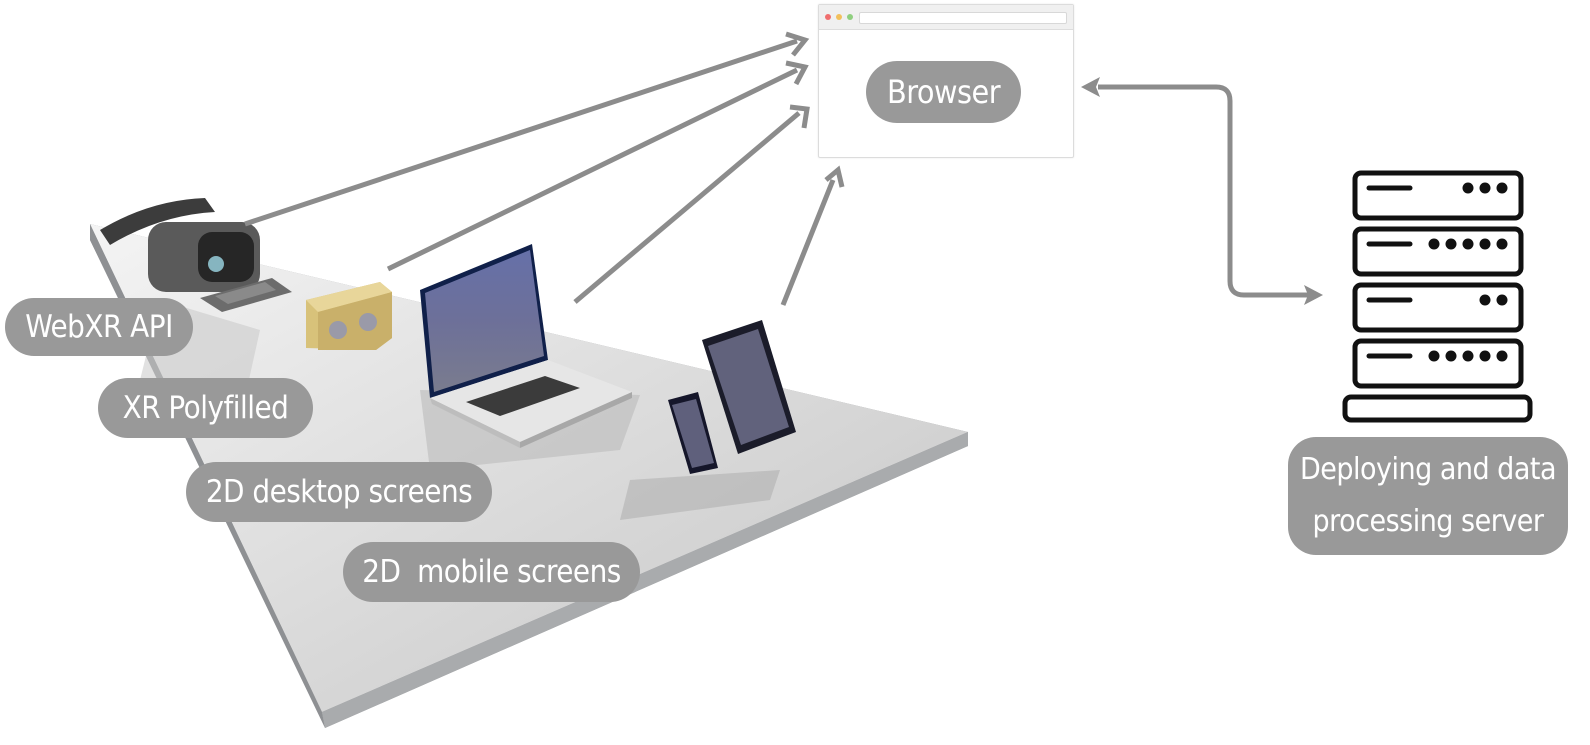  What do you see at coordinates (1428, 521) in the screenshot?
I see `label-server-line2: processing server` at bounding box center [1428, 521].